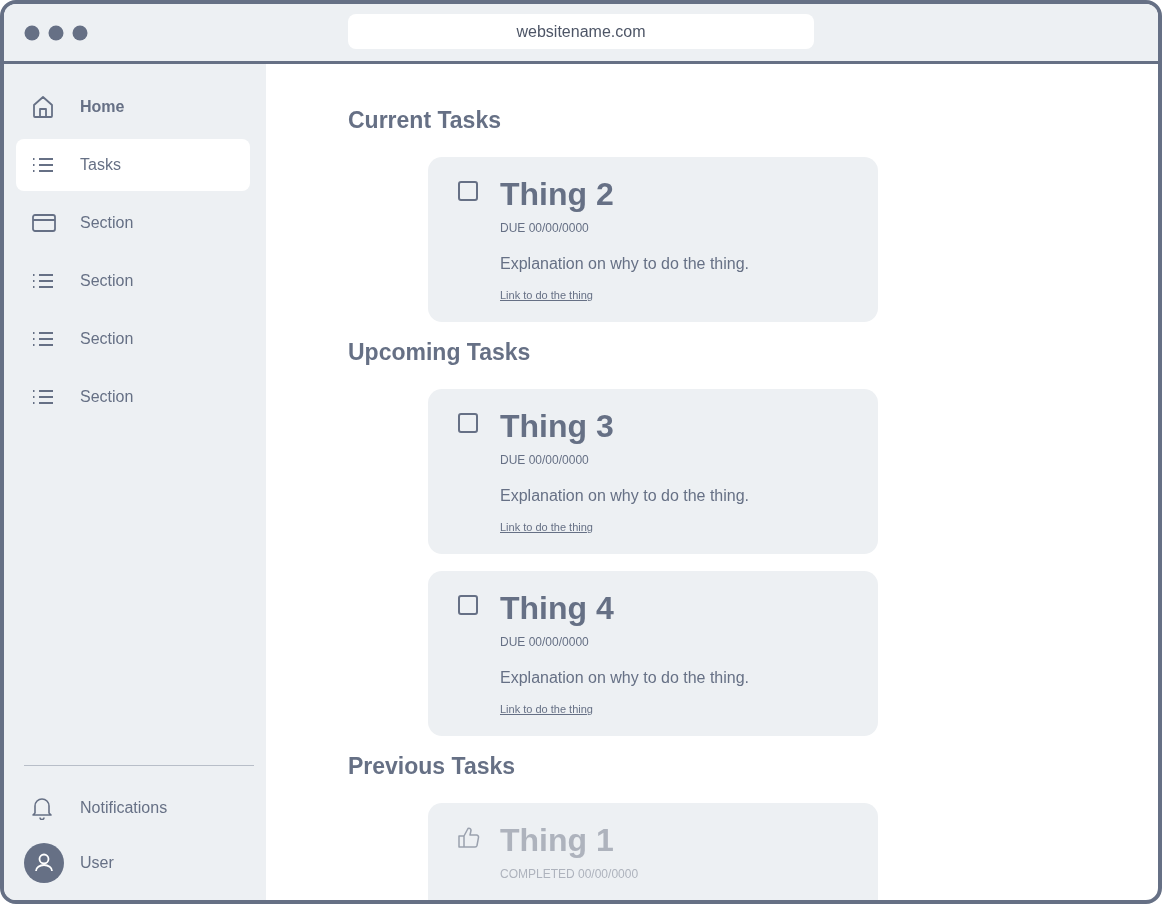  Describe the element at coordinates (432, 766) in the screenshot. I see `section-heading: Previous Tasks` at that location.